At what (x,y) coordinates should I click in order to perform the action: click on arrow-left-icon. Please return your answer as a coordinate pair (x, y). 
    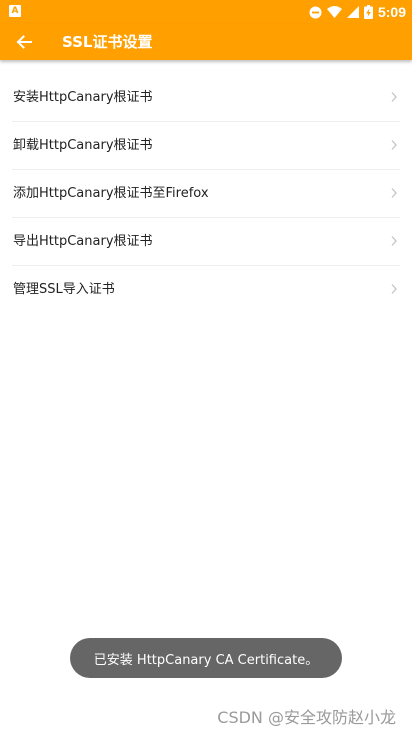
    Looking at the image, I should click on (24, 42).